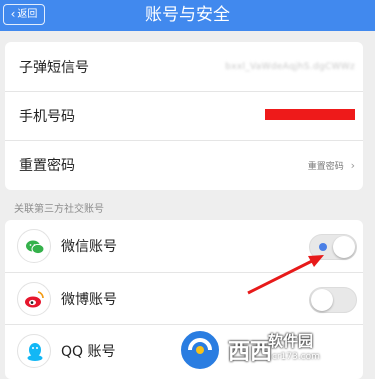 The height and width of the screenshot is (379, 375). Describe the element at coordinates (184, 66) in the screenshot. I see `row-bullet-id: 子弹短信号 bxxl_VaWdeAqjhS.dgCWWz` at that location.